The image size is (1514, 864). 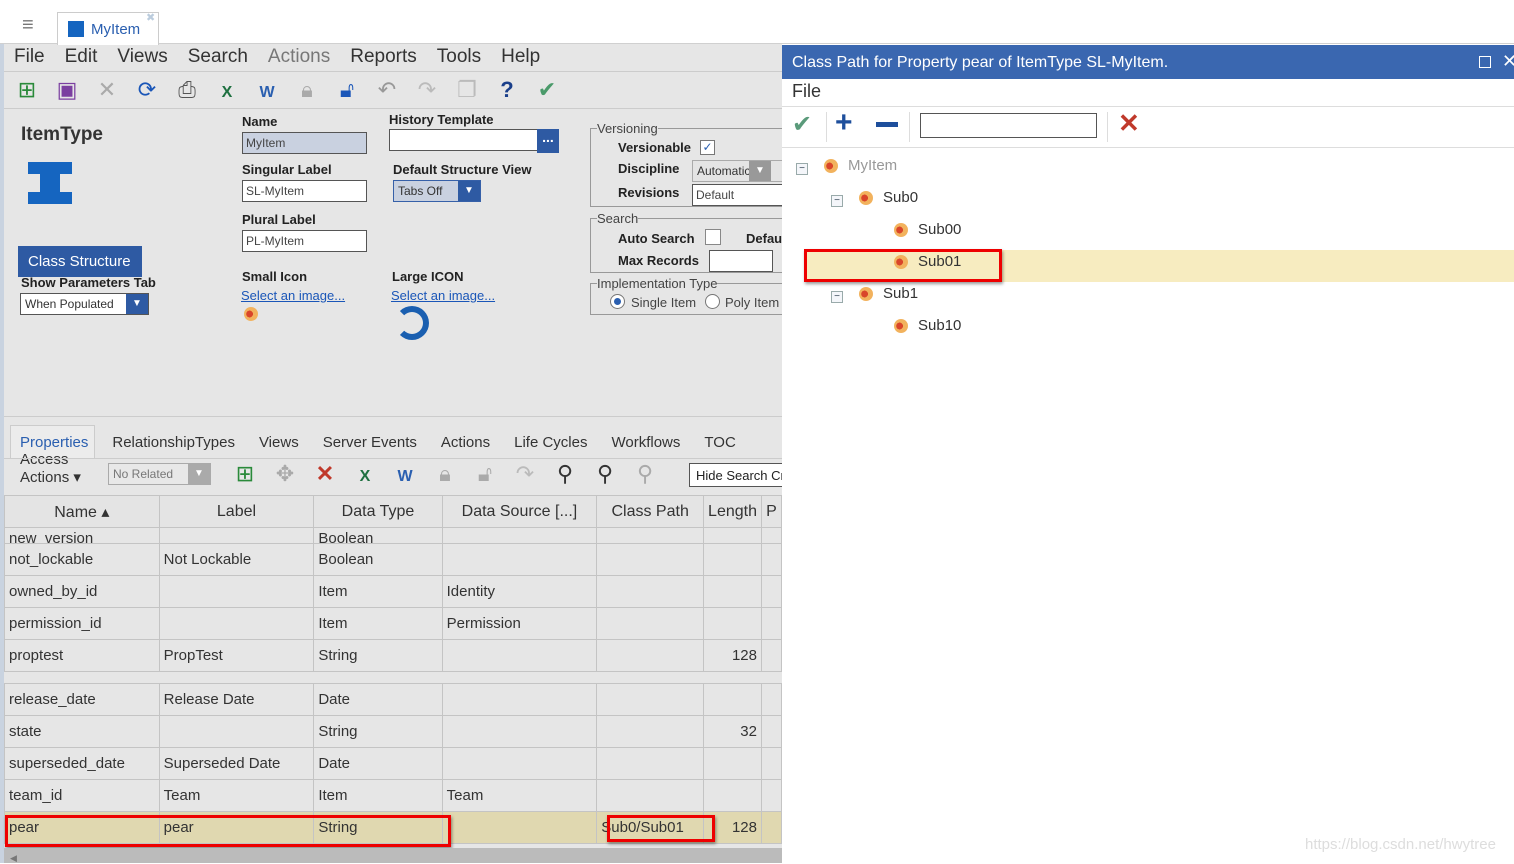 I want to click on poly-item-radio, so click(x=712, y=301).